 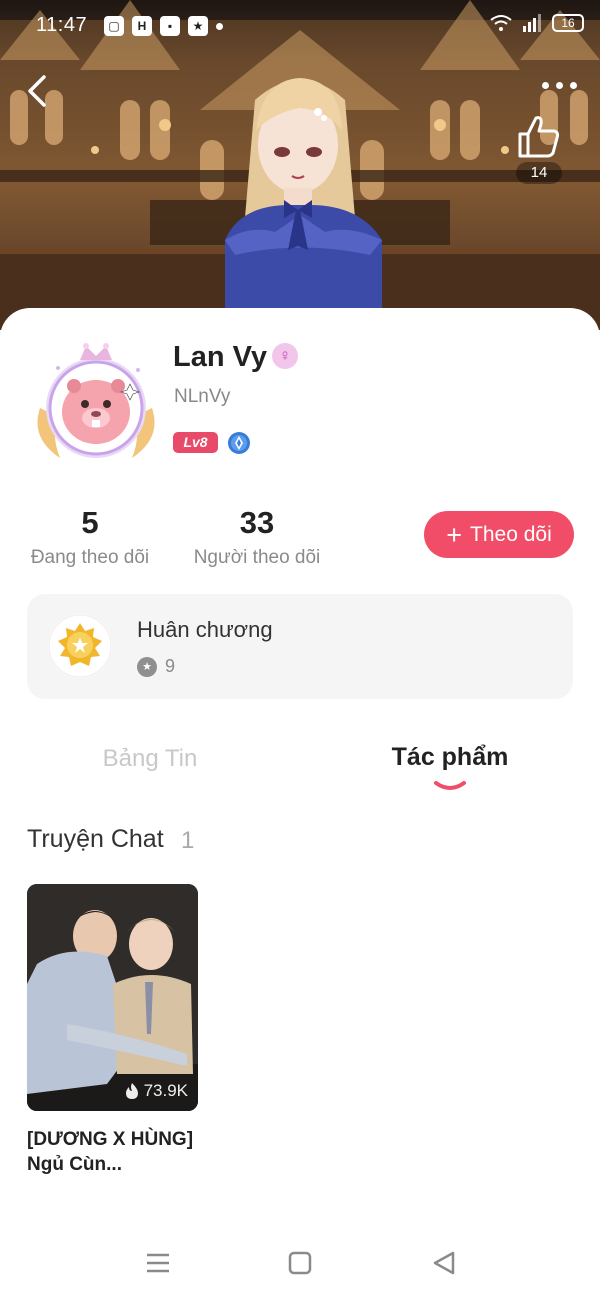 What do you see at coordinates (450, 757) in the screenshot?
I see `tab-works: Tác phẩm` at bounding box center [450, 757].